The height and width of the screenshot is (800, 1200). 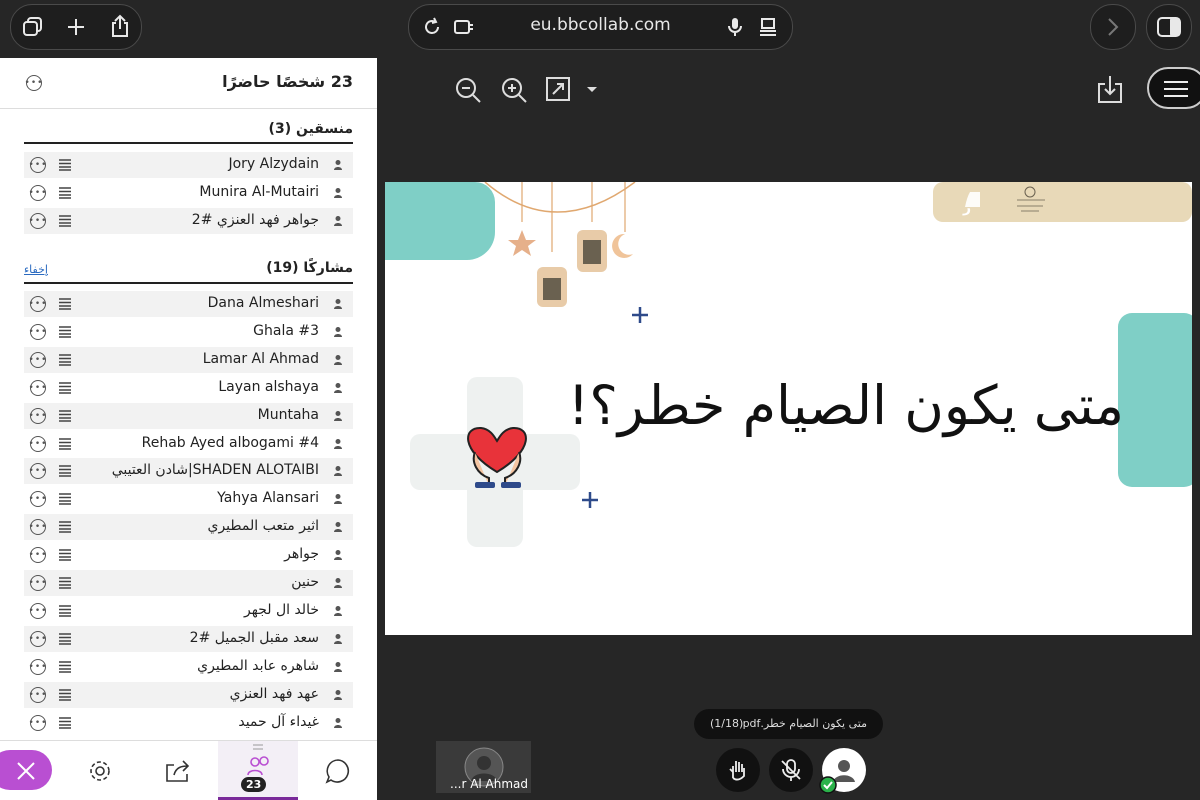 What do you see at coordinates (188, 638) in the screenshot?
I see `attendee-row: ••• سعد مقبل الجميل #2` at bounding box center [188, 638].